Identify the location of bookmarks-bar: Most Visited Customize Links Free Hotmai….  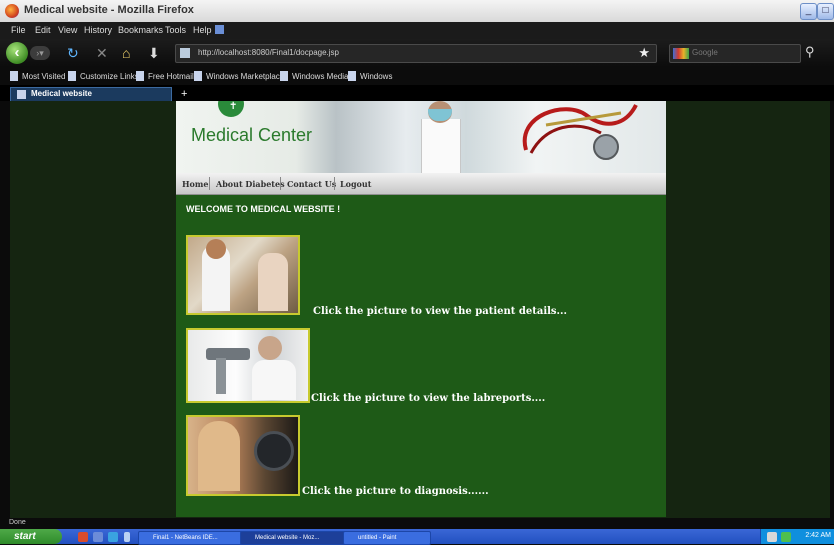
(417, 76).